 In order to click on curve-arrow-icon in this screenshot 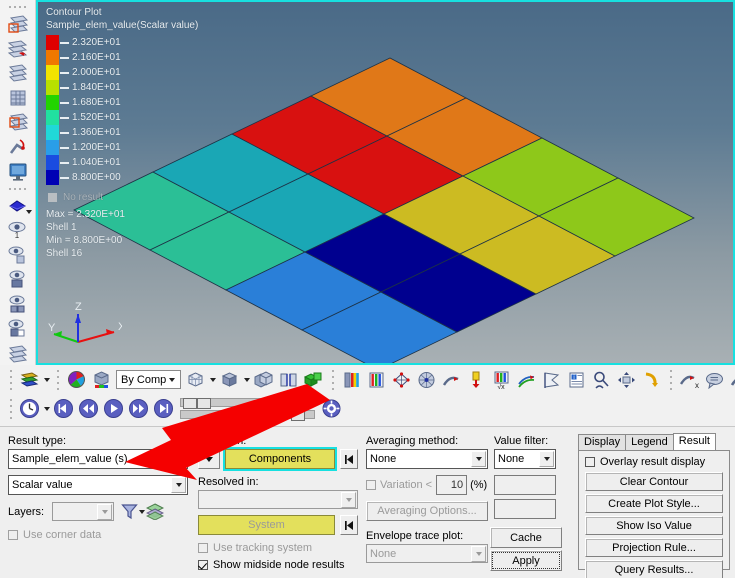, I will do `click(731, 379)`.